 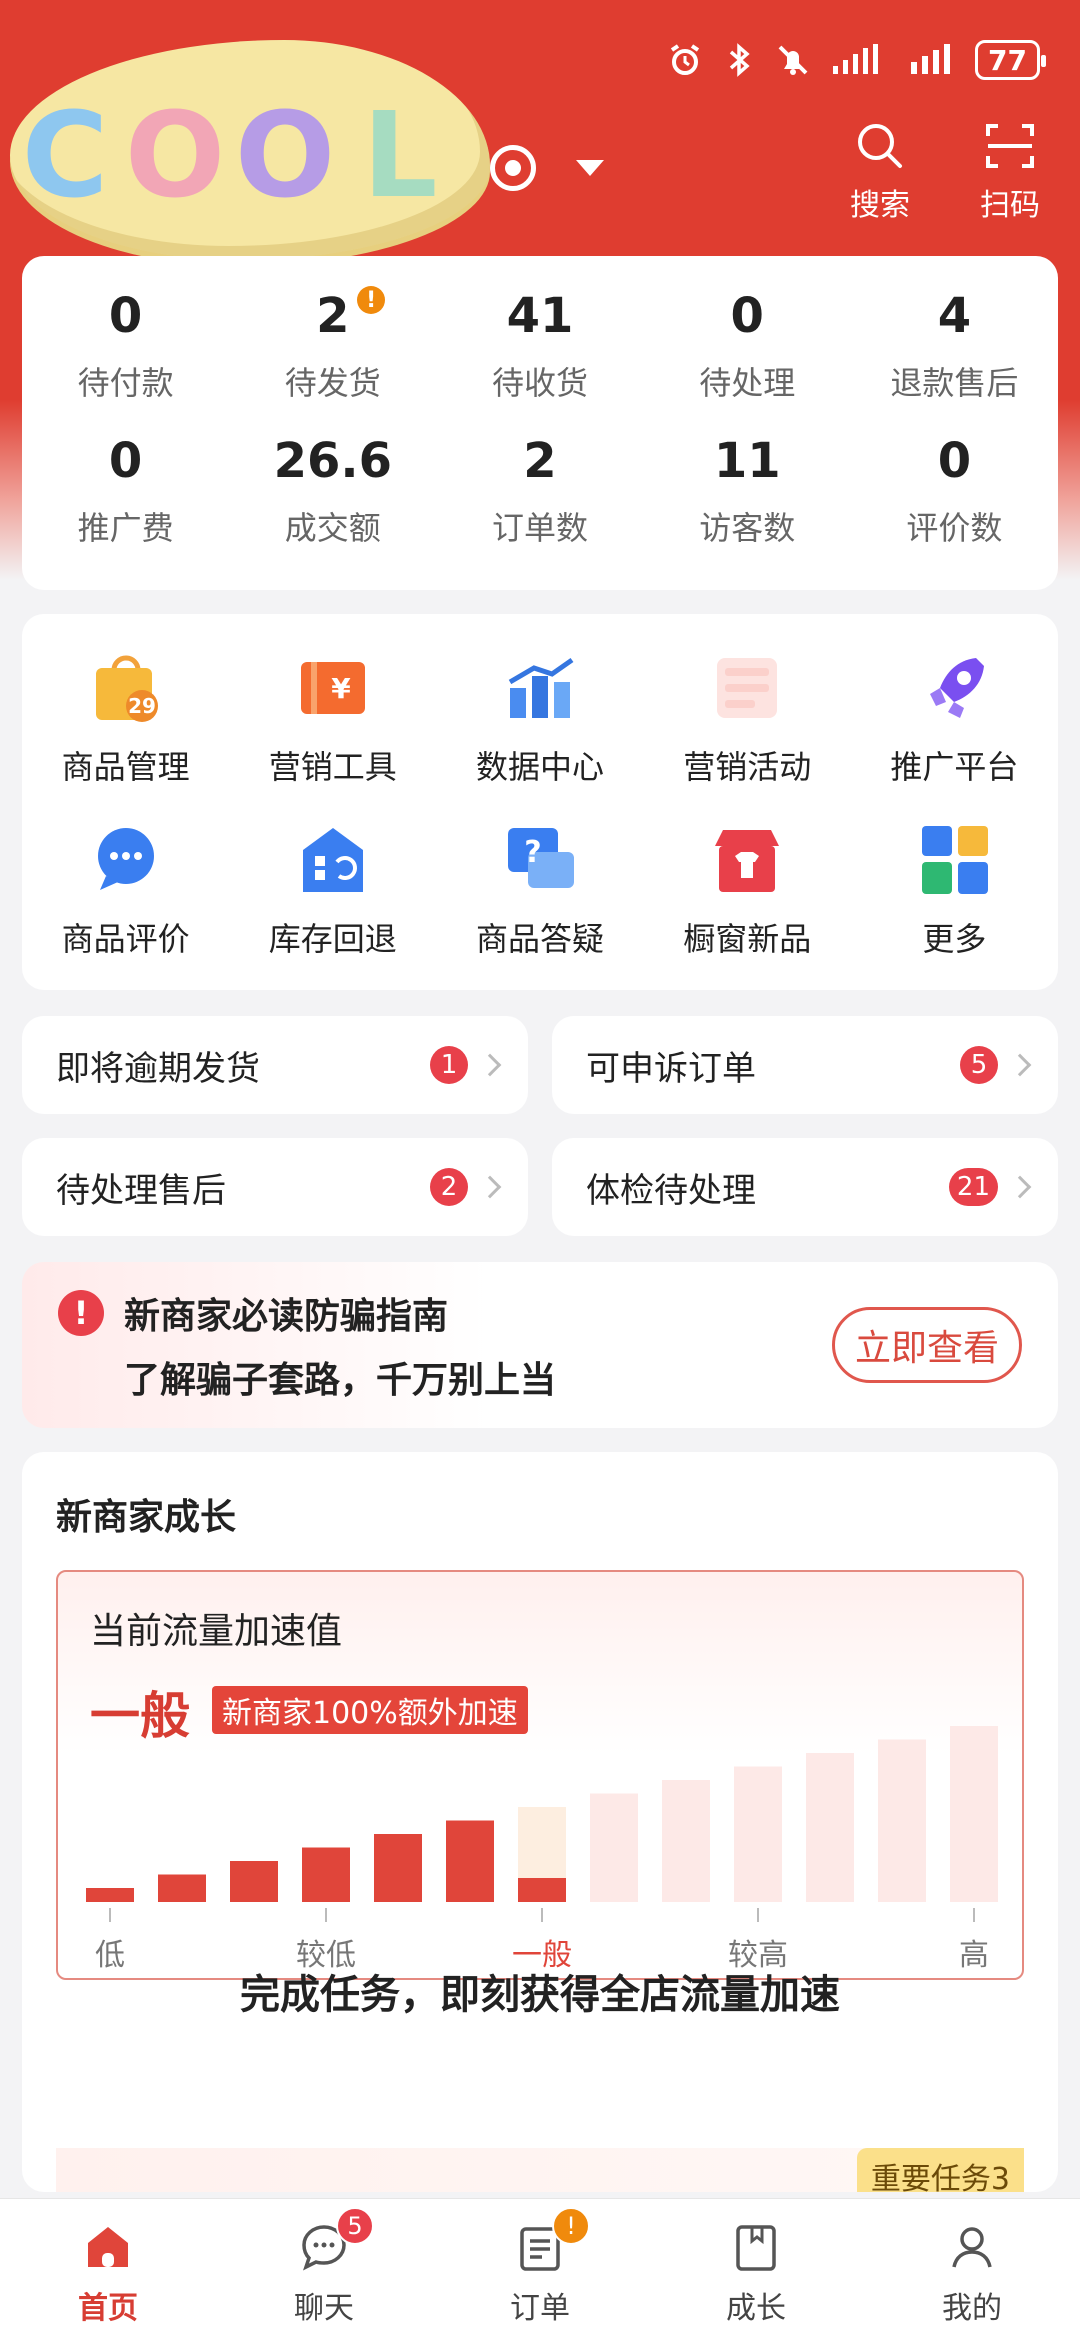 What do you see at coordinates (542, 1890) in the screenshot?
I see `chart-bar-current` at bounding box center [542, 1890].